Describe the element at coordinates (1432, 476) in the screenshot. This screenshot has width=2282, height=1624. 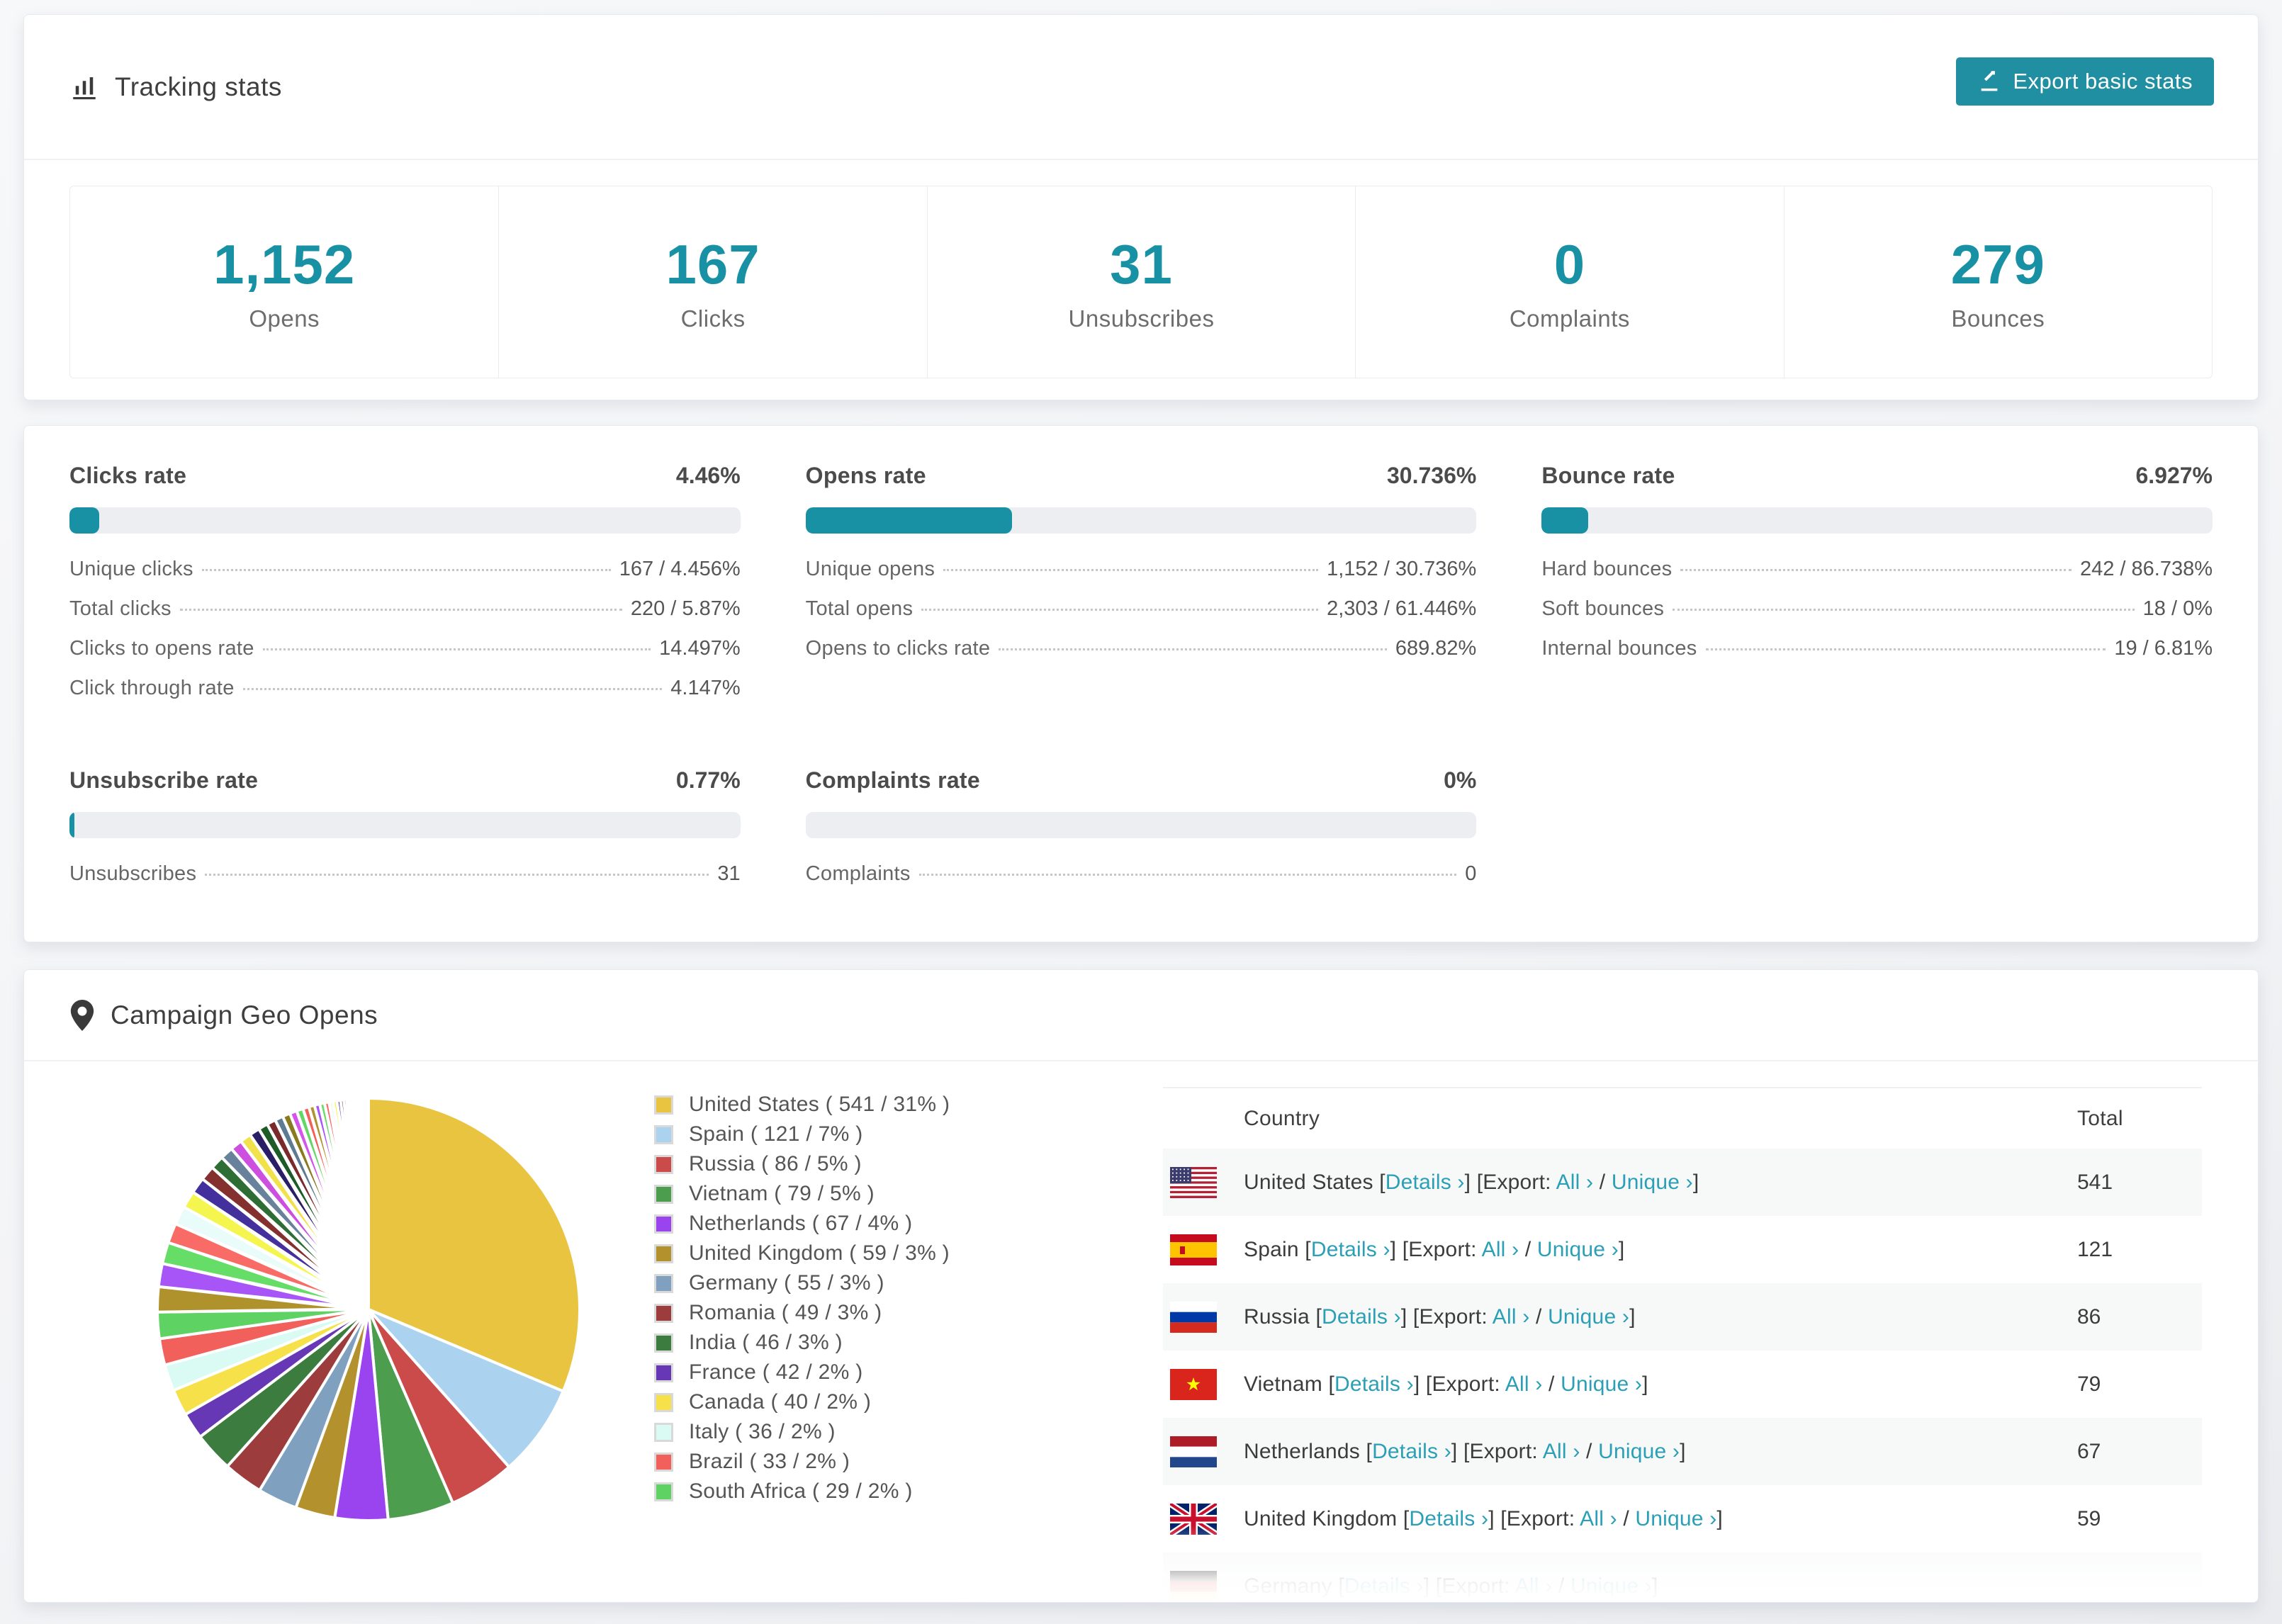
I see `rate-value: 30.736%` at that location.